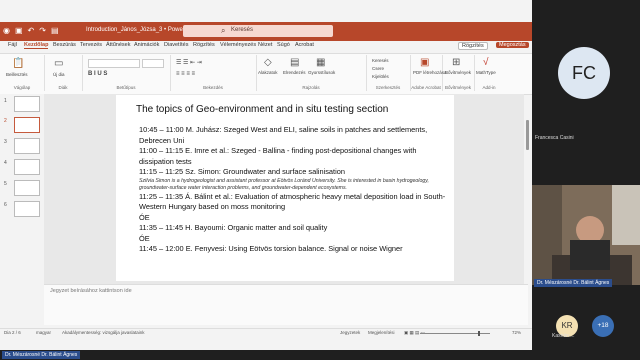 The width and height of the screenshot is (640, 360). What do you see at coordinates (554, 138) in the screenshot?
I see `participant-name-fc: Francesca Casini` at bounding box center [554, 138].